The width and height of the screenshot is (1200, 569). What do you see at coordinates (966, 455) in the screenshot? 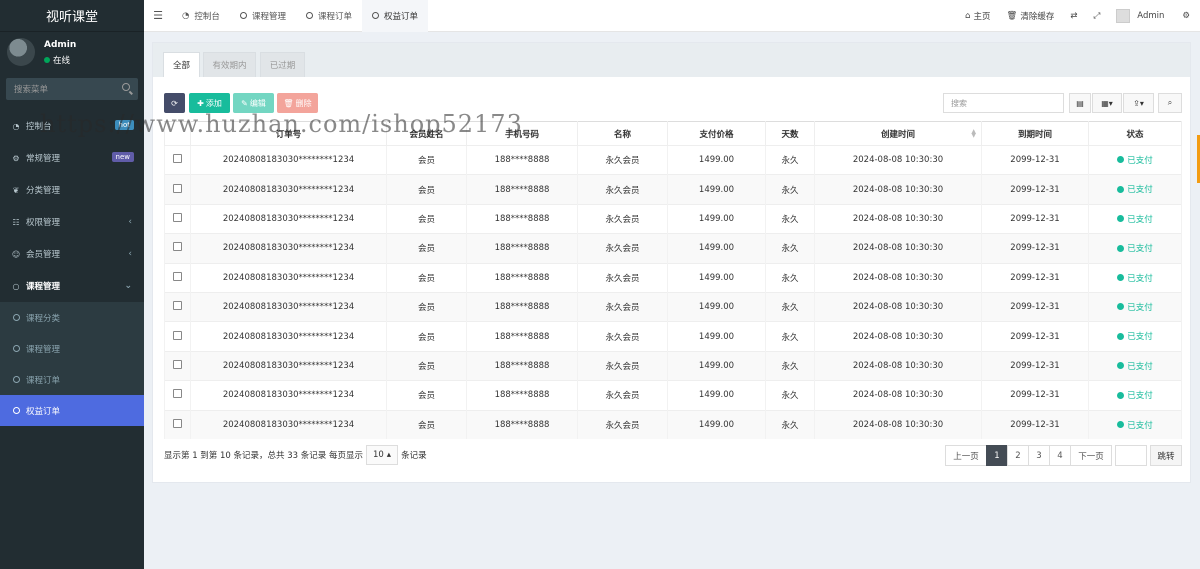
I see `prev-page-button: 上一页` at bounding box center [966, 455].